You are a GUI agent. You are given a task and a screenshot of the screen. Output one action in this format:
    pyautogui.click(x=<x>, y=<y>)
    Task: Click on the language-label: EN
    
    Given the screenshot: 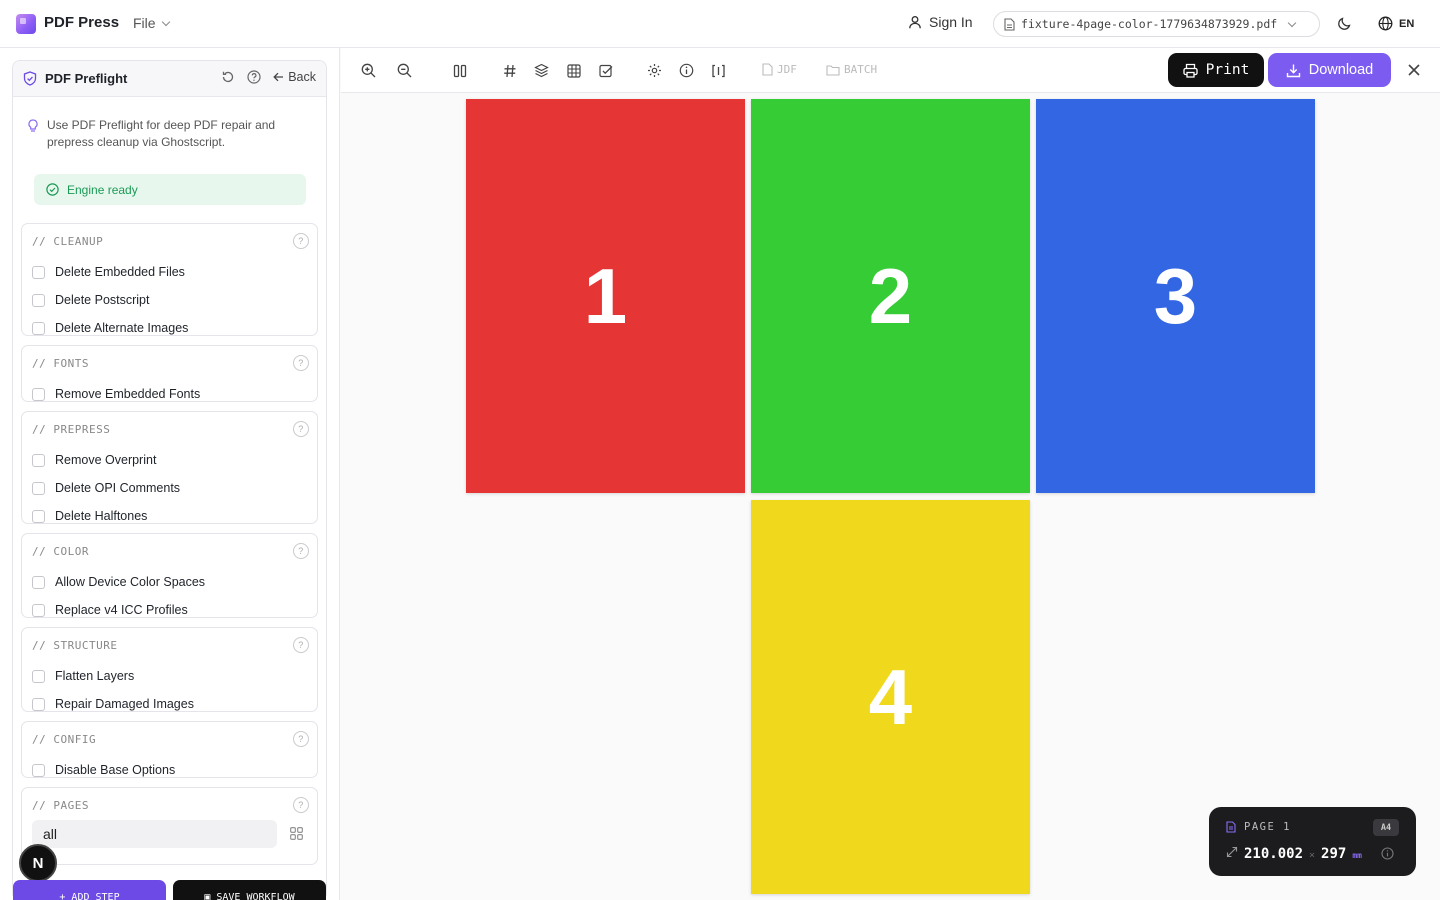 What is the action you would take?
    pyautogui.click(x=1407, y=23)
    